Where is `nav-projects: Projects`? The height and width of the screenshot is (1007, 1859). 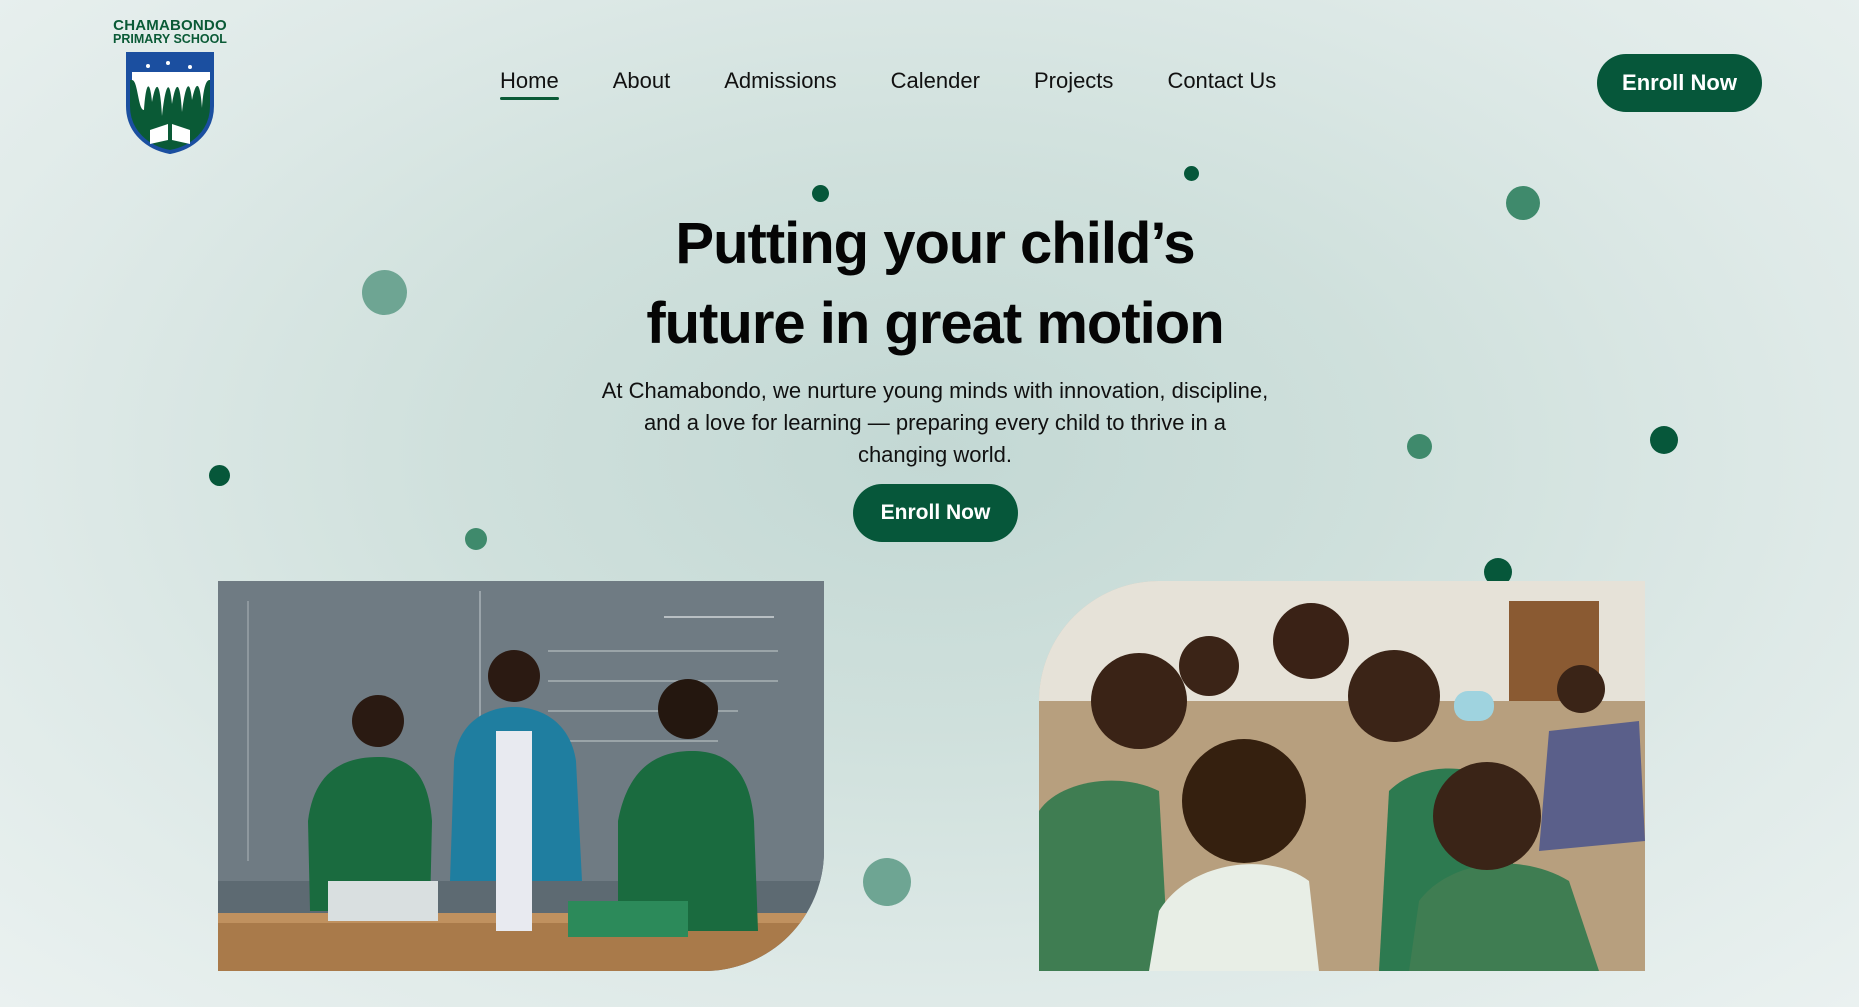 nav-projects: Projects is located at coordinates (1073, 84).